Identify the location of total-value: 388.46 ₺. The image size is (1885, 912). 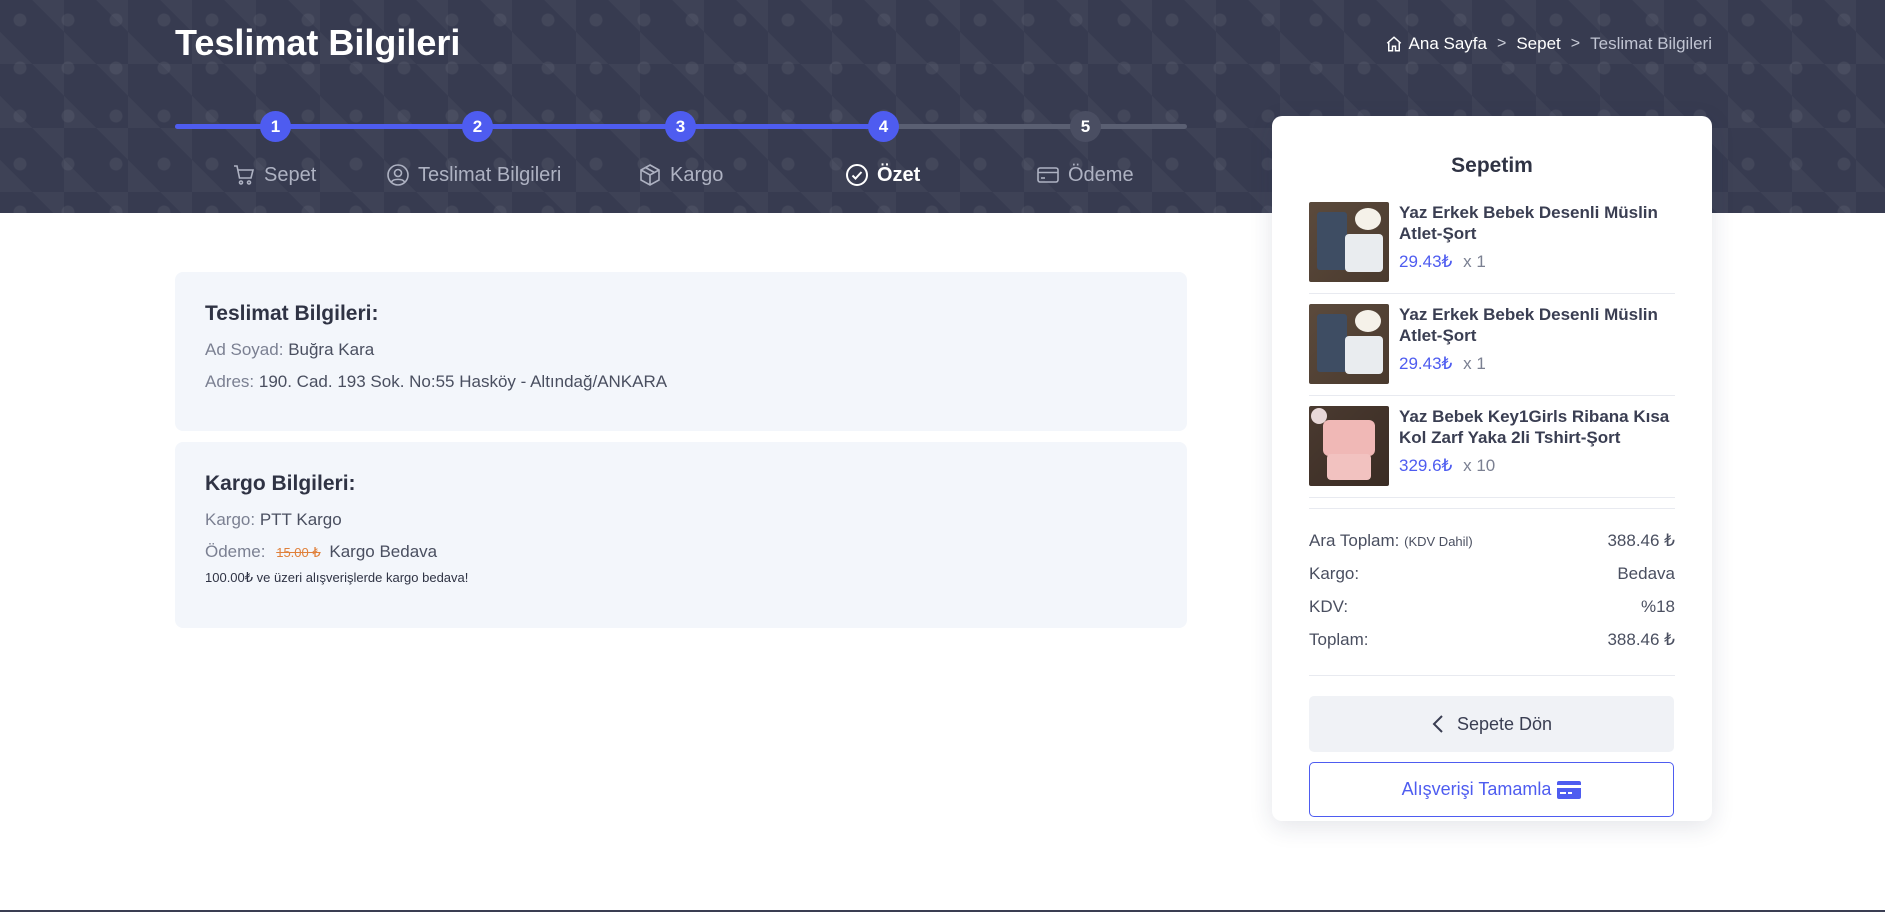
(1641, 639).